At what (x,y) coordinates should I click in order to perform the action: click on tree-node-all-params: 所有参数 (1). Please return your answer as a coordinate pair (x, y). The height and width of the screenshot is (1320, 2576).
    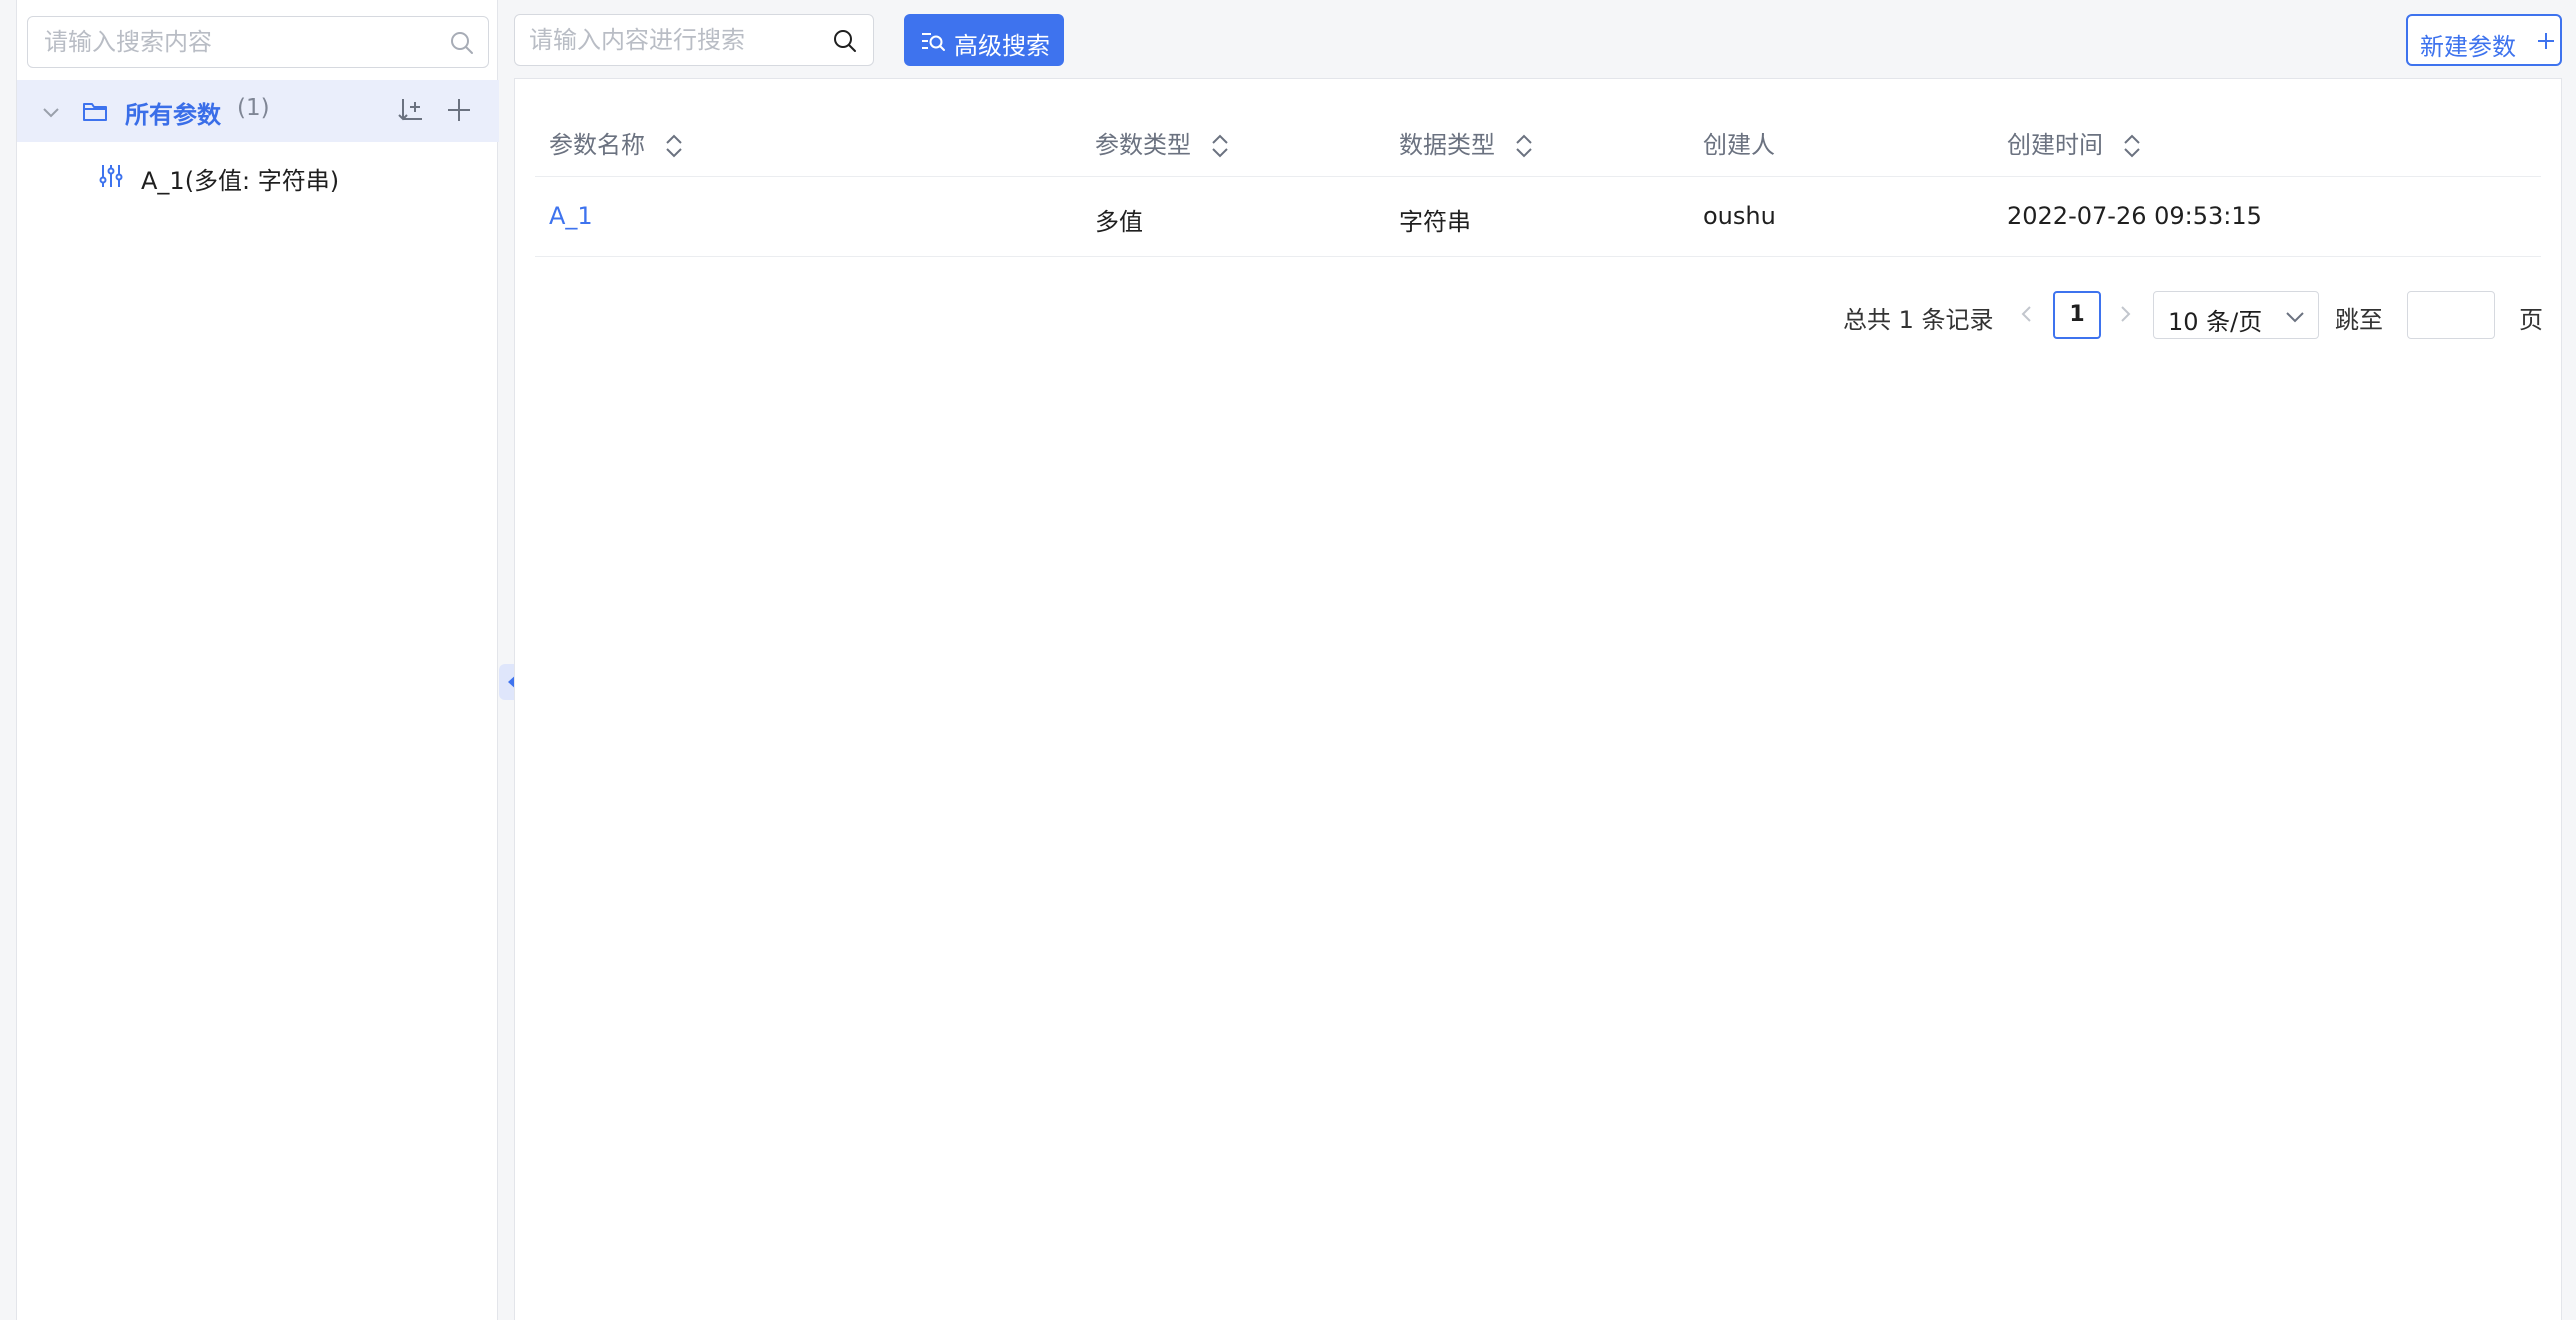
    Looking at the image, I should click on (258, 111).